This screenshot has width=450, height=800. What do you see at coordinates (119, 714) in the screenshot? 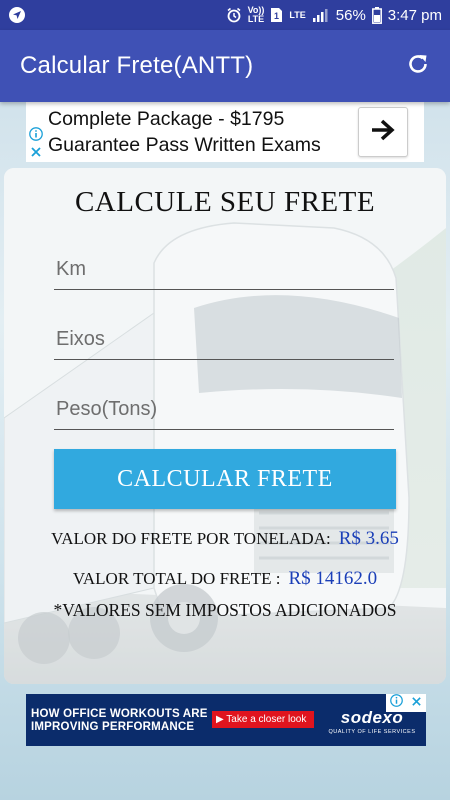
I see `ad-bottom-line1: HOW OFFICE WORKOUTS ARE` at bounding box center [119, 714].